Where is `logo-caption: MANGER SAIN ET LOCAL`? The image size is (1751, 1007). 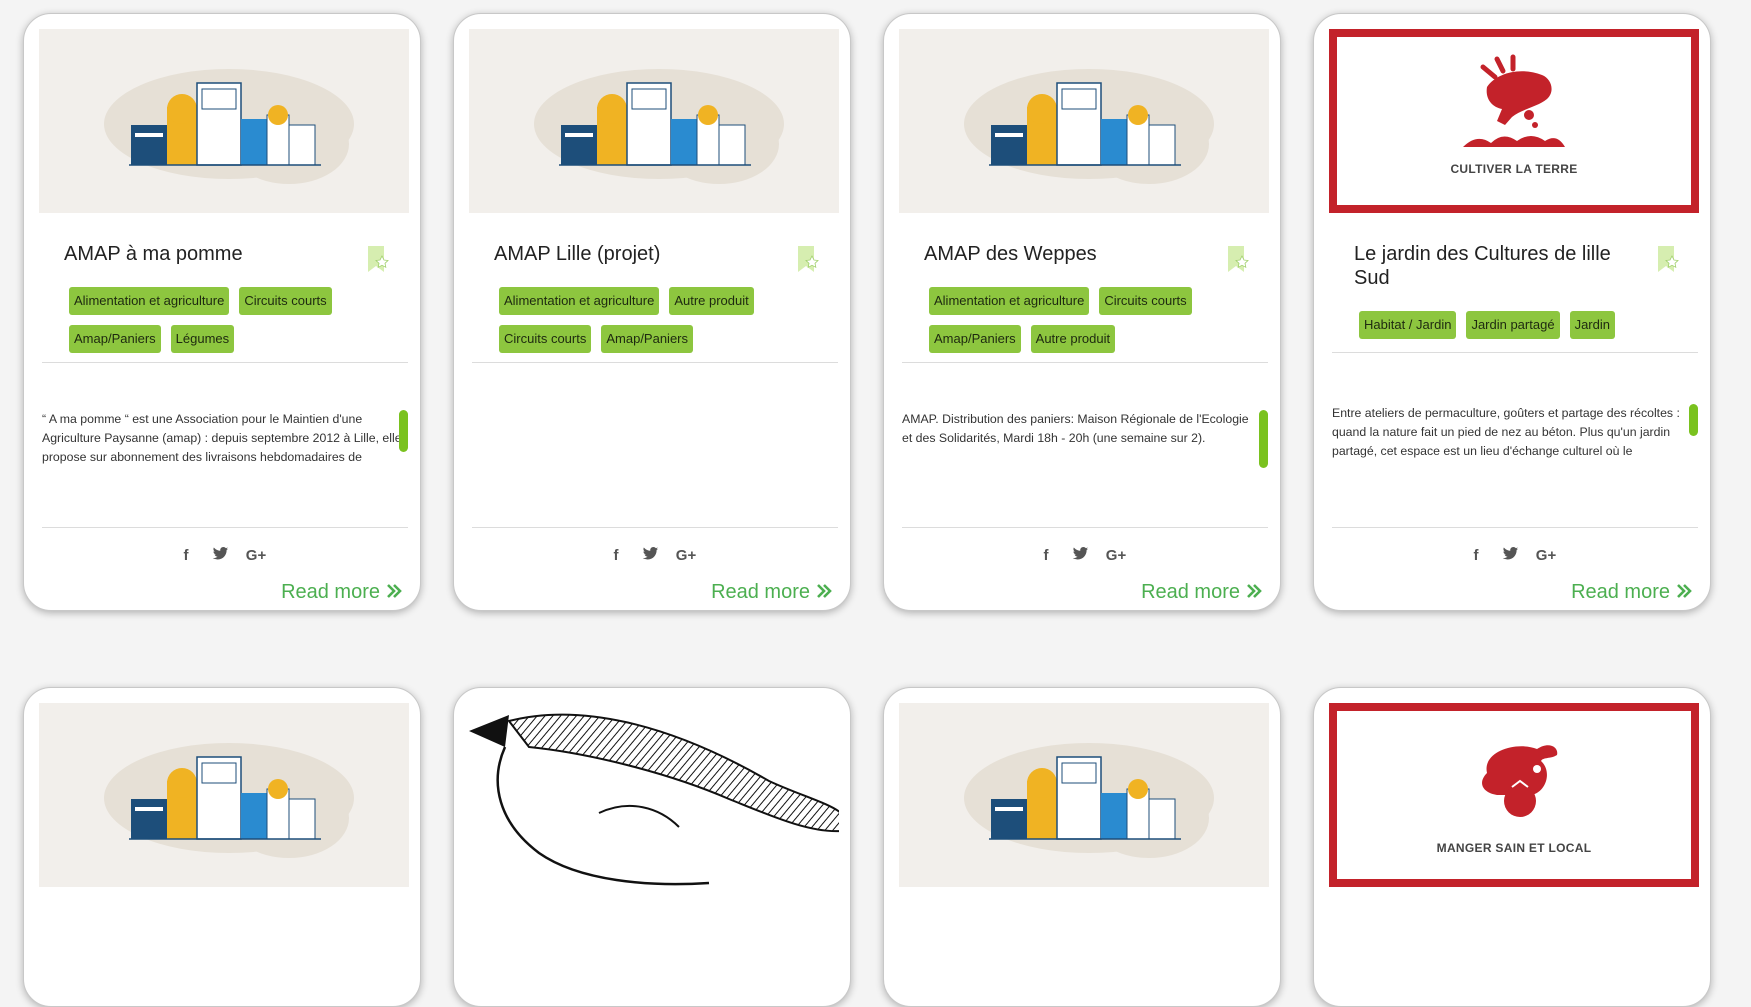 logo-caption: MANGER SAIN ET LOCAL is located at coordinates (1514, 848).